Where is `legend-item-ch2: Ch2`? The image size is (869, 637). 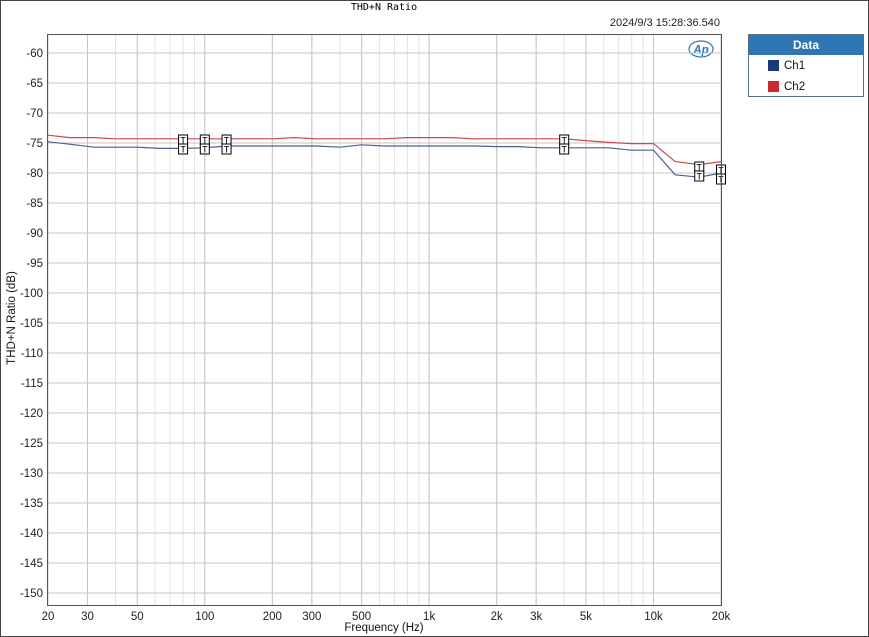 legend-item-ch2: Ch2 is located at coordinates (806, 86).